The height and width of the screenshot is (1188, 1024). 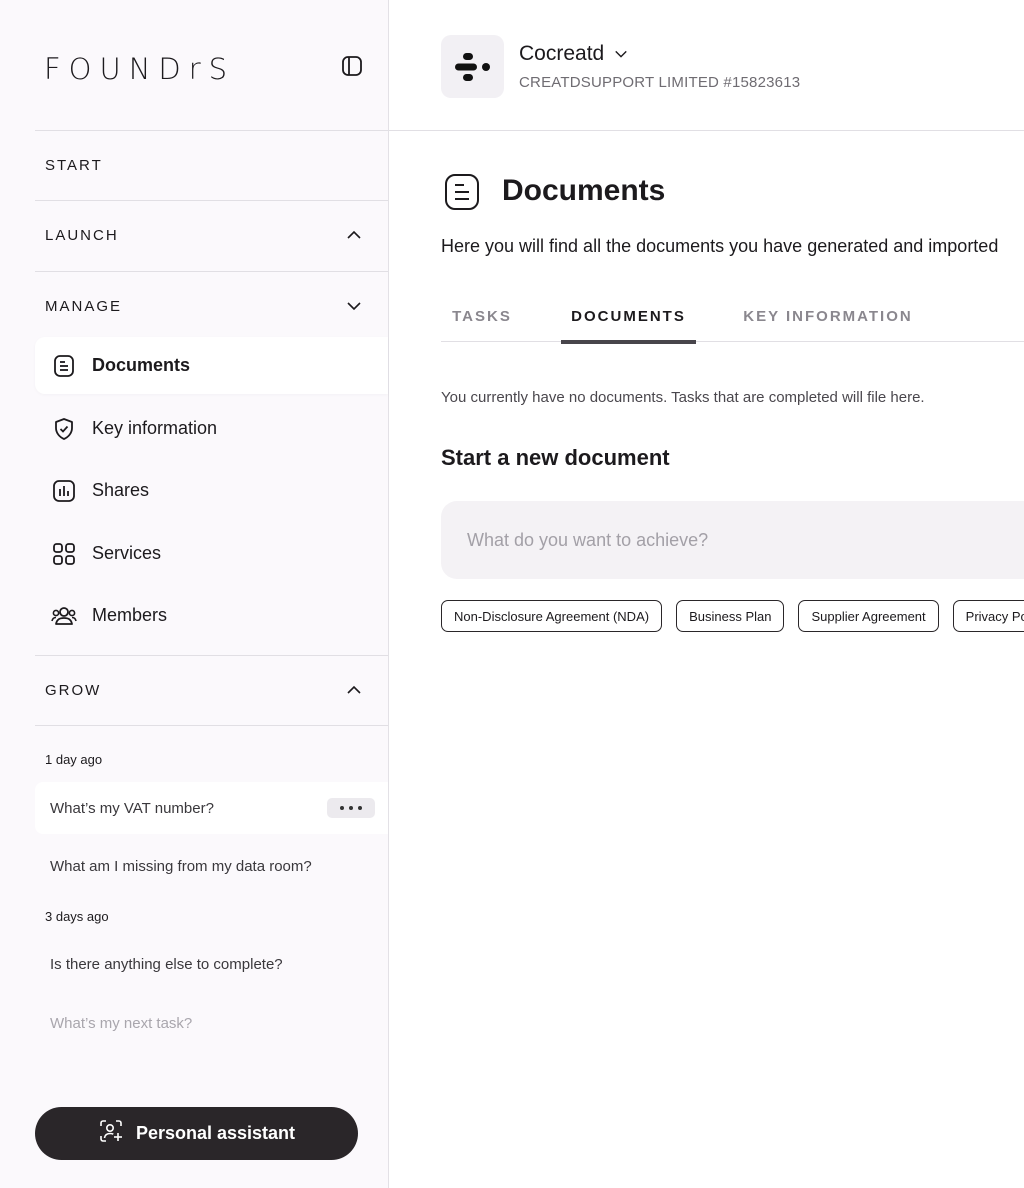 What do you see at coordinates (215, 1133) in the screenshot?
I see `personal-assistant-label: Personal assistant` at bounding box center [215, 1133].